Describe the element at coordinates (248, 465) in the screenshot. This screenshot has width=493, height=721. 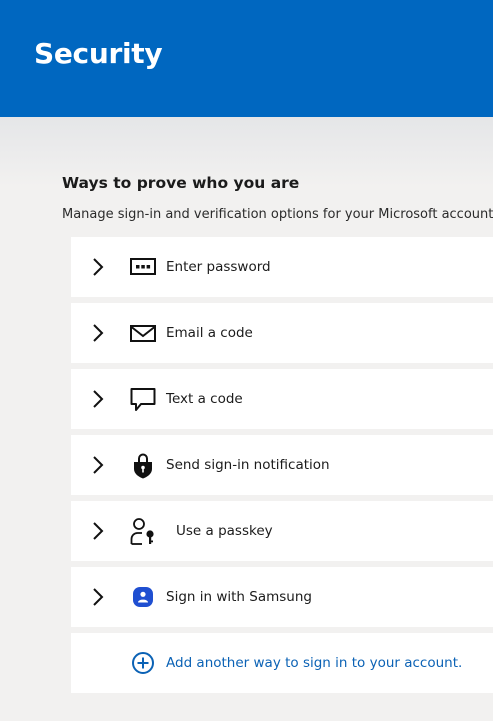
I see `method-label: Send sign-in notification` at that location.